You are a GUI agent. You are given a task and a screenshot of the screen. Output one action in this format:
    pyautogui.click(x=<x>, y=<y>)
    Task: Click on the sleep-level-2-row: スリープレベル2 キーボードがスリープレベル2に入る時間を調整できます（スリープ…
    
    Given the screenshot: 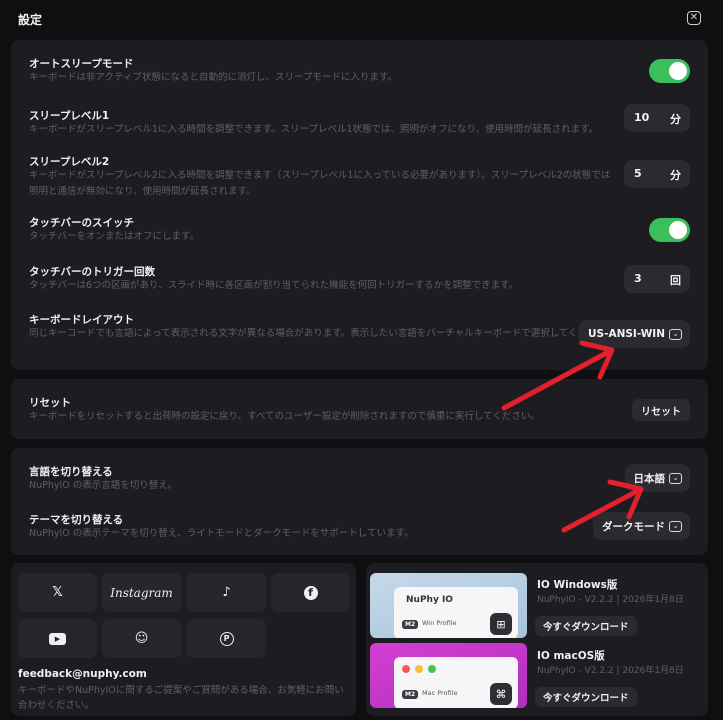 What is the action you would take?
    pyautogui.click(x=363, y=177)
    